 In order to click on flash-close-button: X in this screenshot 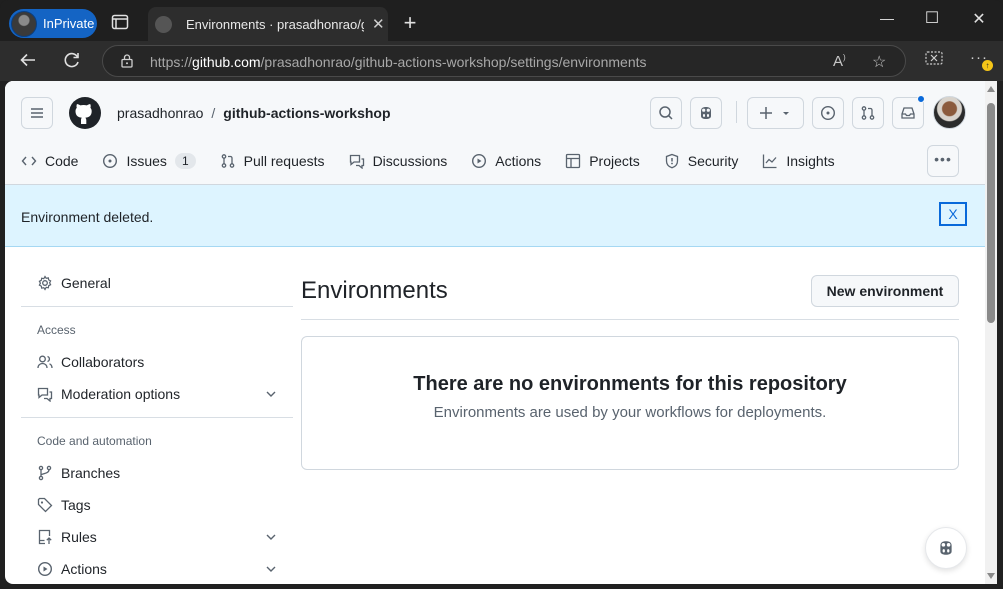, I will do `click(953, 214)`.